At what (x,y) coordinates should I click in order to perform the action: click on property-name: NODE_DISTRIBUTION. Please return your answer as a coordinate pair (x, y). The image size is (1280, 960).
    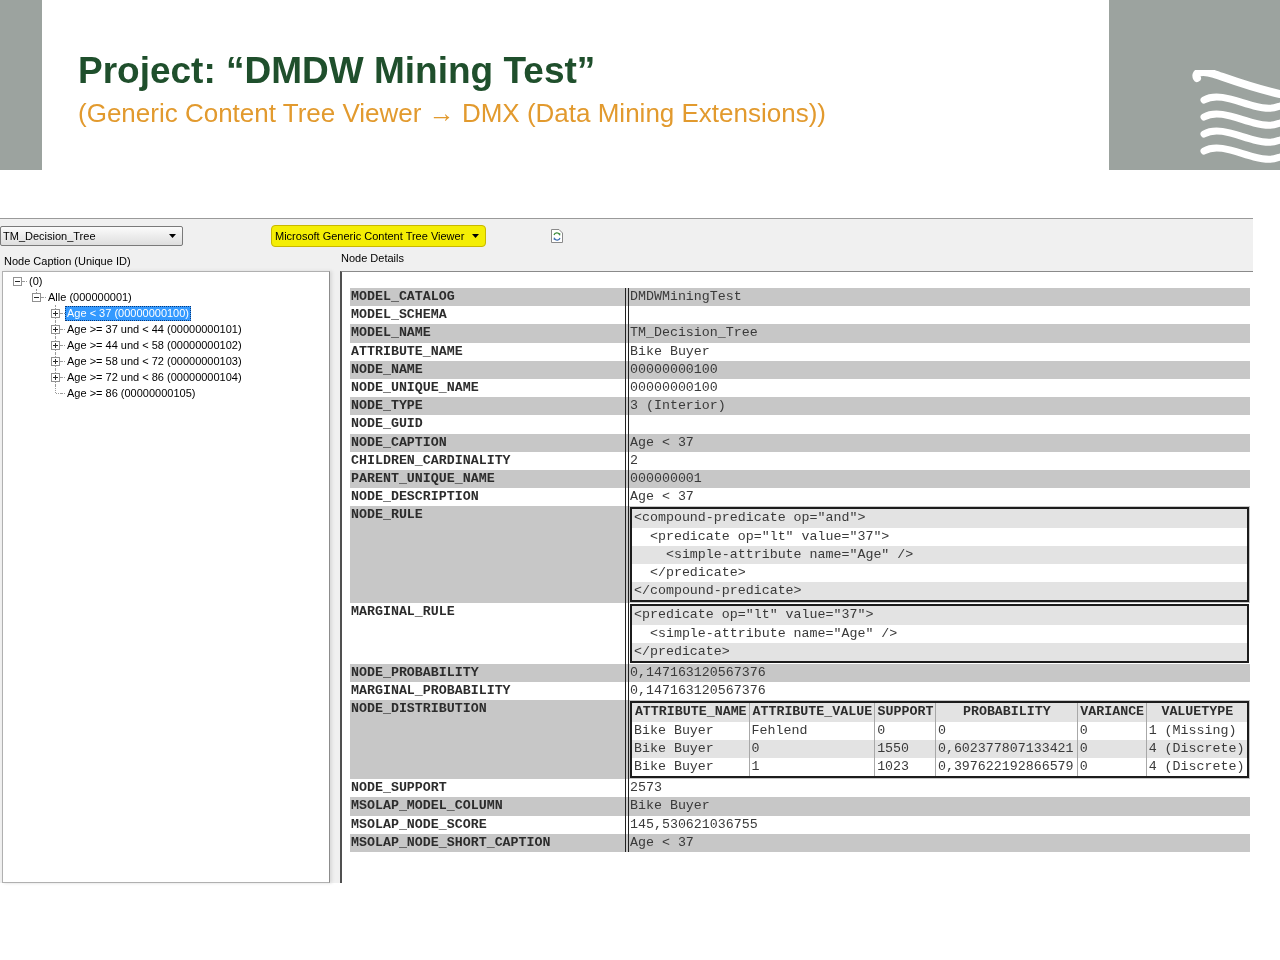
    Looking at the image, I should click on (487, 740).